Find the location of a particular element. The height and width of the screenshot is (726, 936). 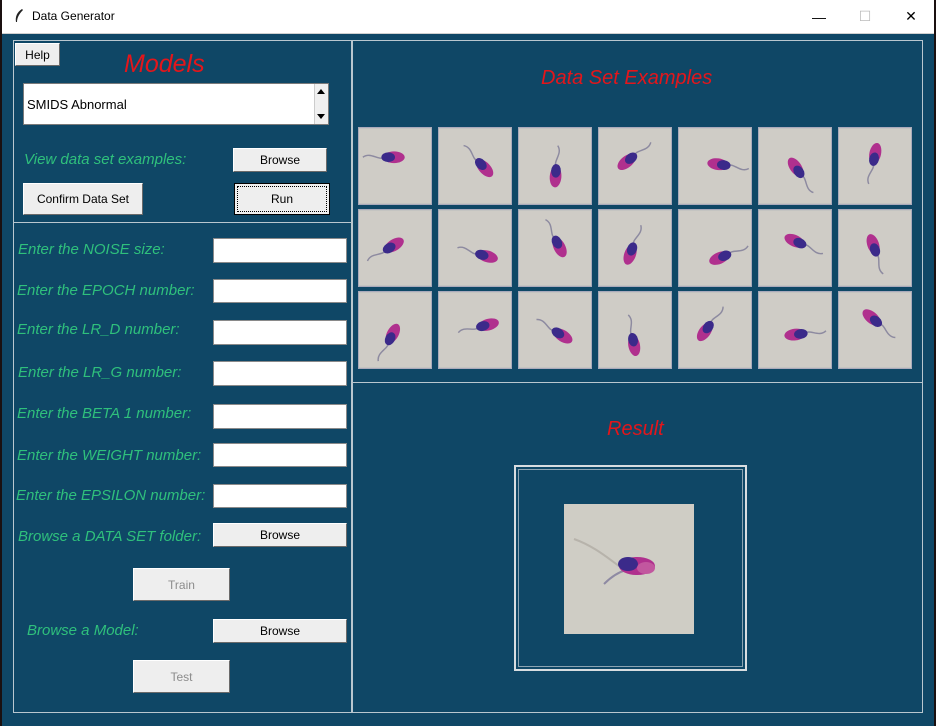

test-button: Test is located at coordinates (181, 676).